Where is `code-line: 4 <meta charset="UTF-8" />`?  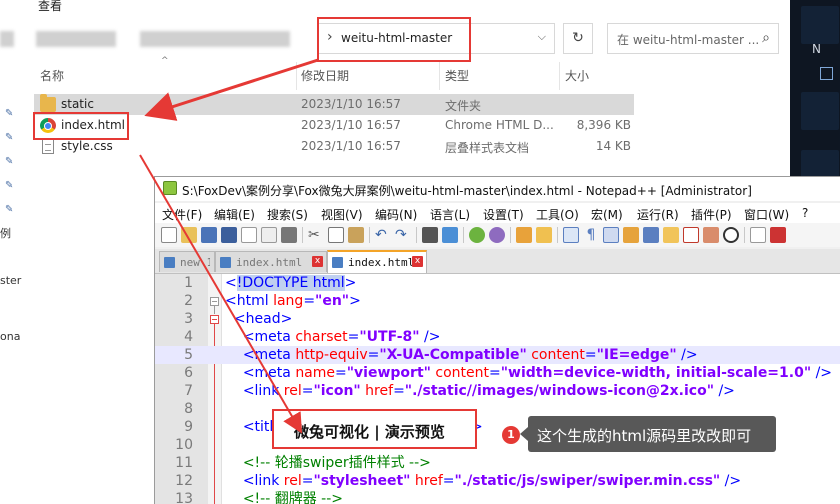
code-line: 4 <meta charset="UTF-8" /> is located at coordinates (497, 337).